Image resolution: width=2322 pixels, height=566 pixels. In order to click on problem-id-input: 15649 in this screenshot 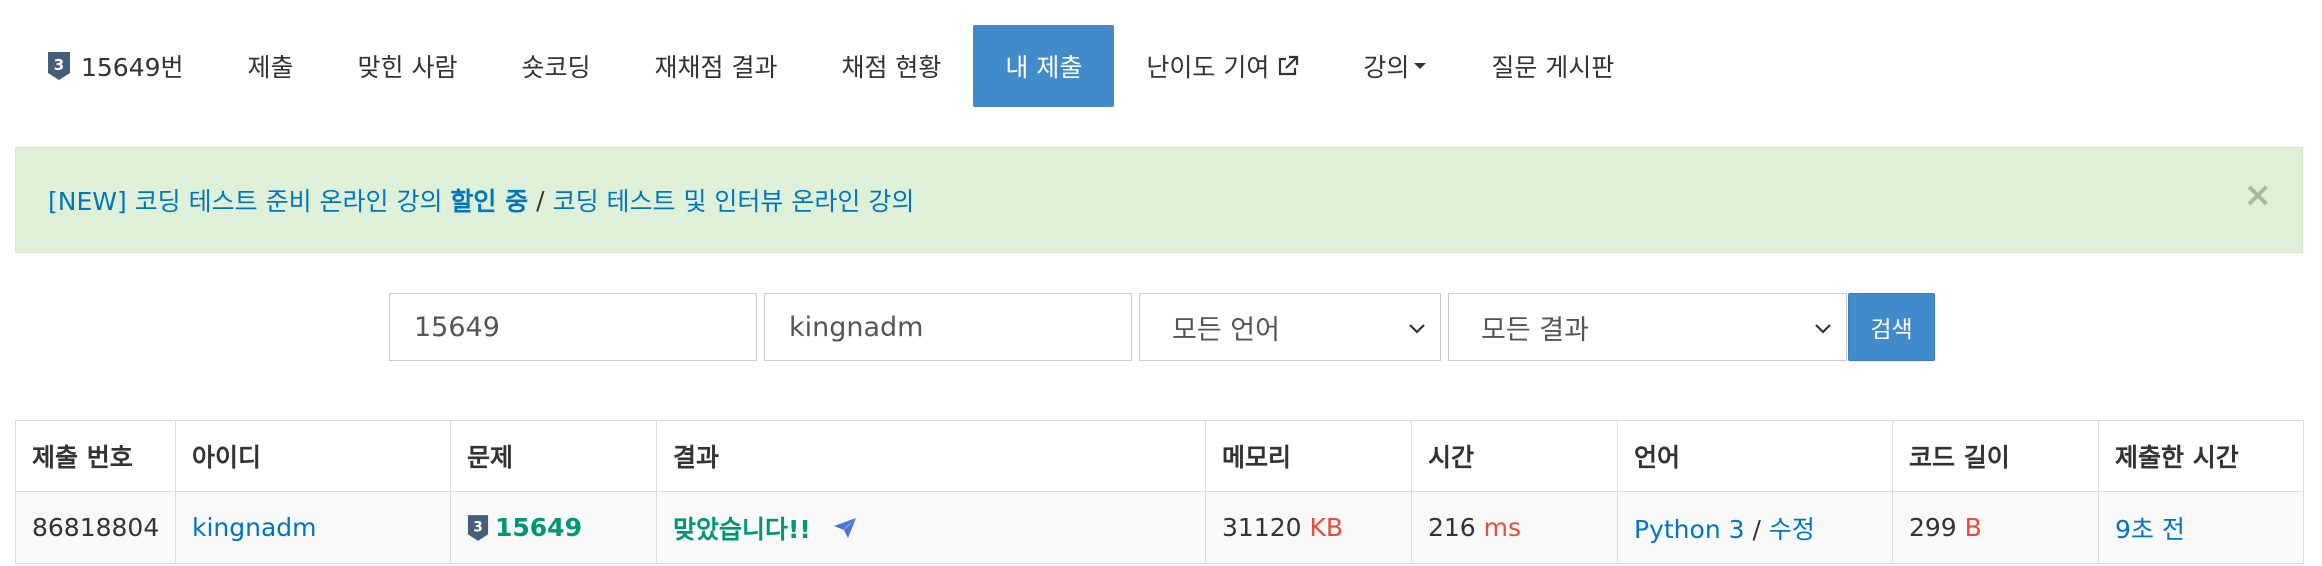, I will do `click(573, 327)`.